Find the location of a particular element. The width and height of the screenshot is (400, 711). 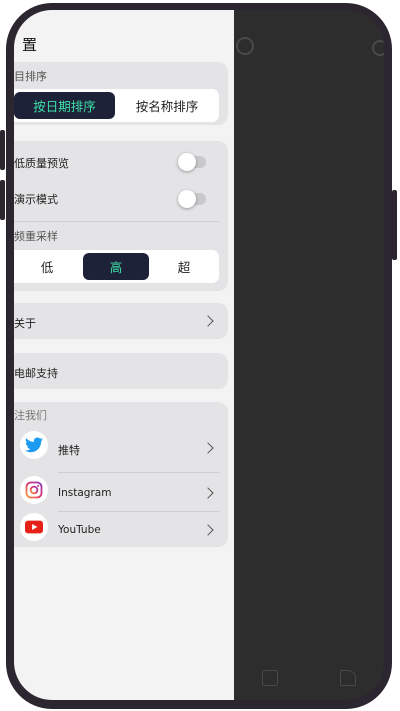

resample-low-option: 低 is located at coordinates (47, 266).